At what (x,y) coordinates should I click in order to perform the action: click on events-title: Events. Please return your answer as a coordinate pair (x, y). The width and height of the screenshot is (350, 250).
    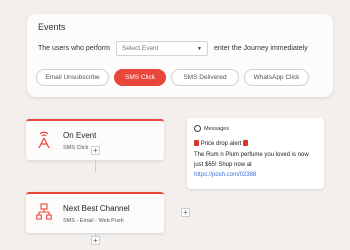
    Looking at the image, I should click on (52, 27).